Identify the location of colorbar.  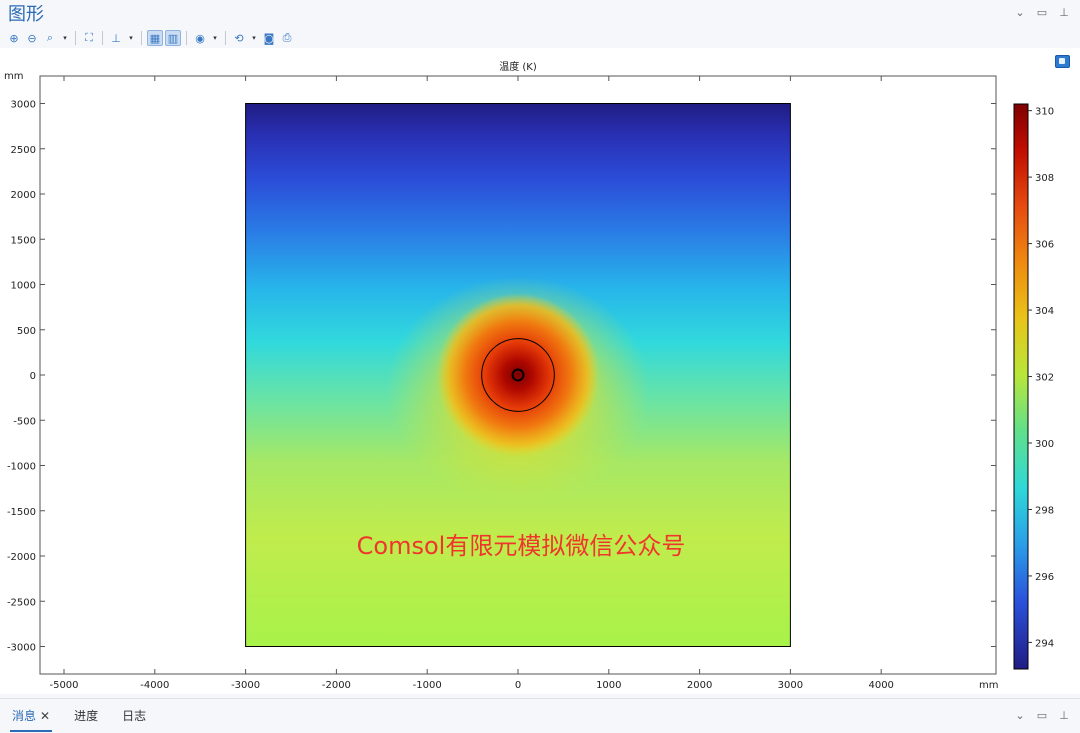
(1021, 386).